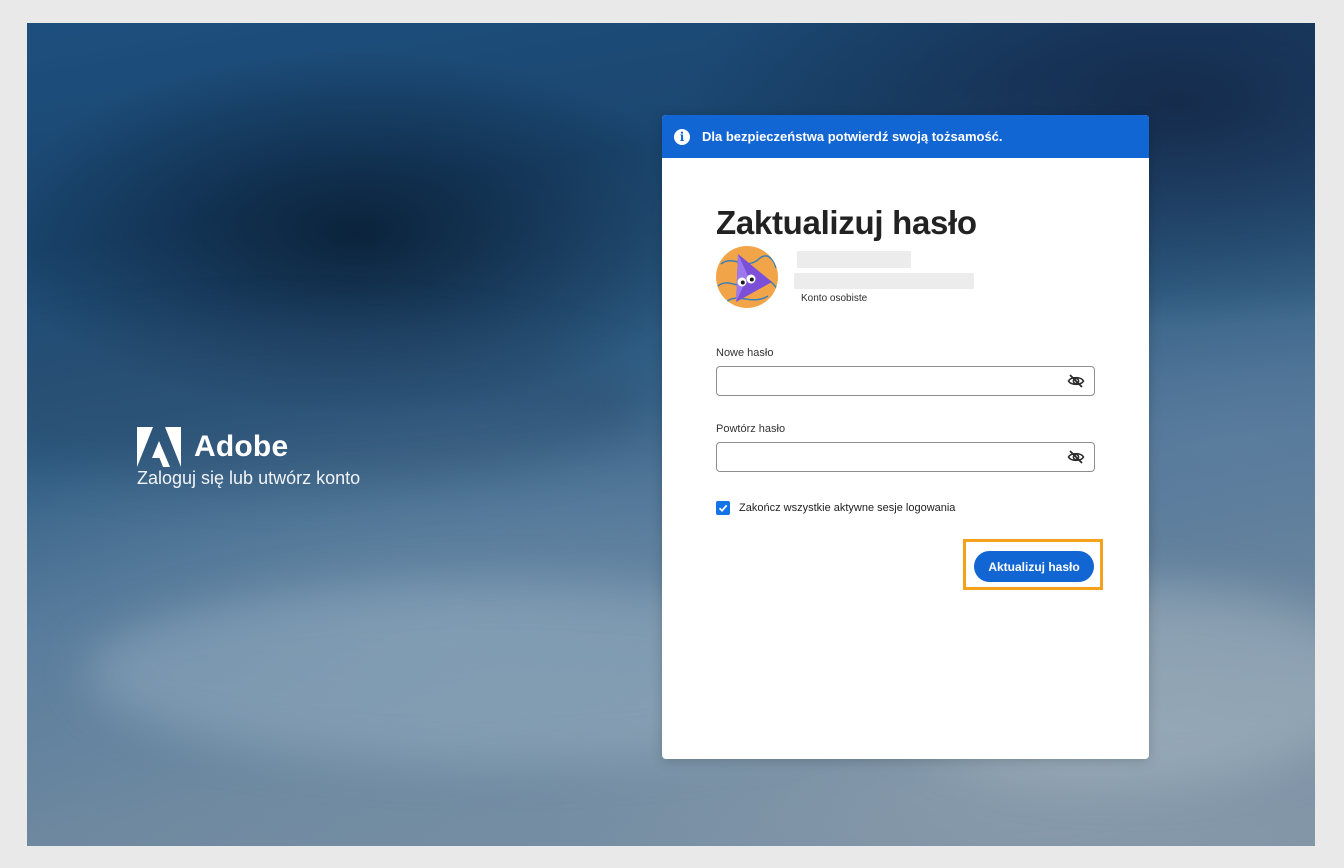 The image size is (1344, 868). Describe the element at coordinates (846, 222) in the screenshot. I see `page-title: Zaktualizuj hasło` at that location.